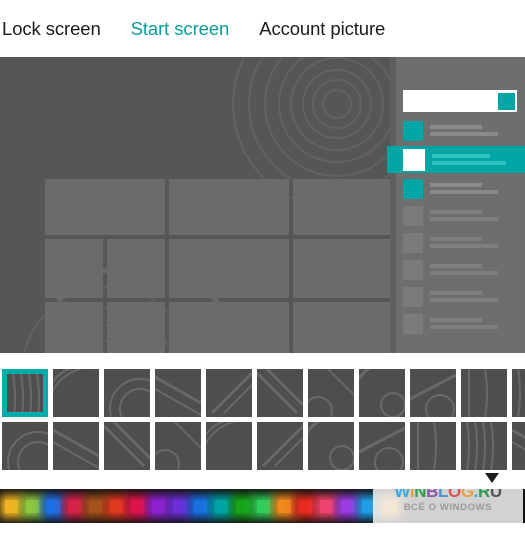 Image resolution: width=525 pixels, height=560 pixels. I want to click on tab-lock-screen: Lock screen, so click(58, 29).